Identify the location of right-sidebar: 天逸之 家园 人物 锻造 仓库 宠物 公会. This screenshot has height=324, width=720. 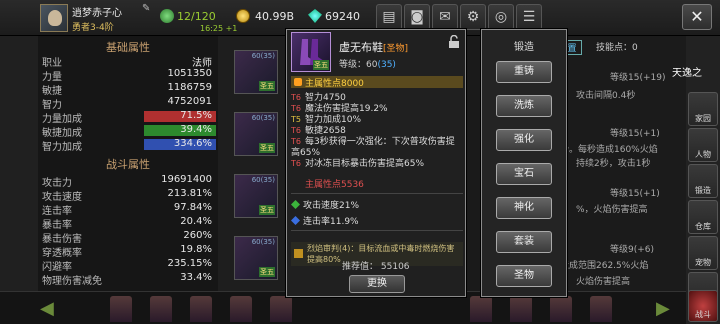
(696, 180).